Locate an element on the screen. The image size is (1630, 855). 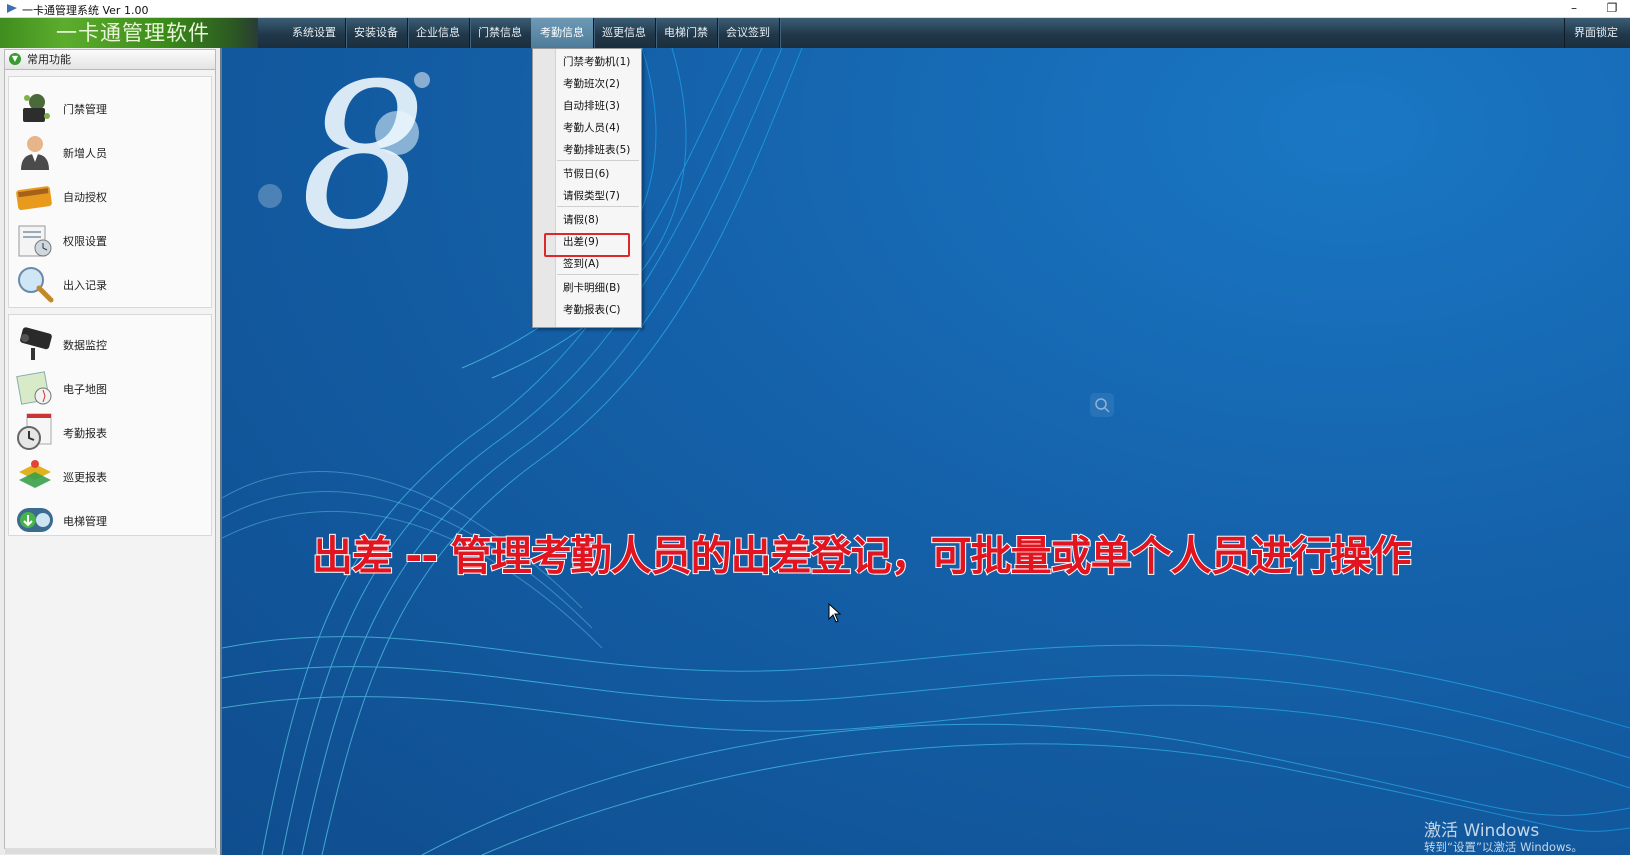
magnifier-icon is located at coordinates (36, 285).